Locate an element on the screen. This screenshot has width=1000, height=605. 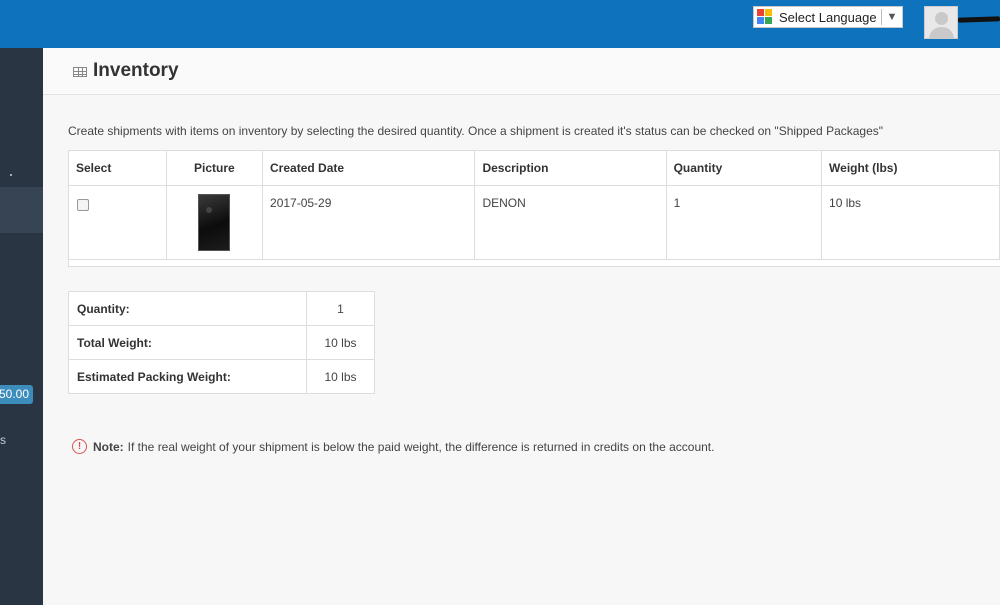
picture-cell is located at coordinates (214, 222).